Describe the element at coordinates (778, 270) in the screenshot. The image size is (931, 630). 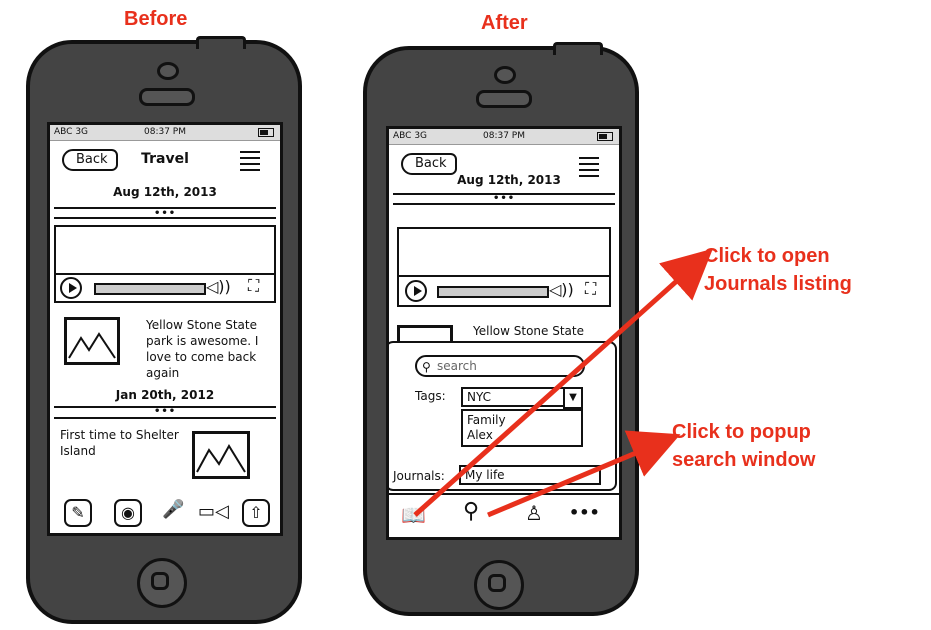
I see `journals-annotation: Click to open Journals listing` at that location.